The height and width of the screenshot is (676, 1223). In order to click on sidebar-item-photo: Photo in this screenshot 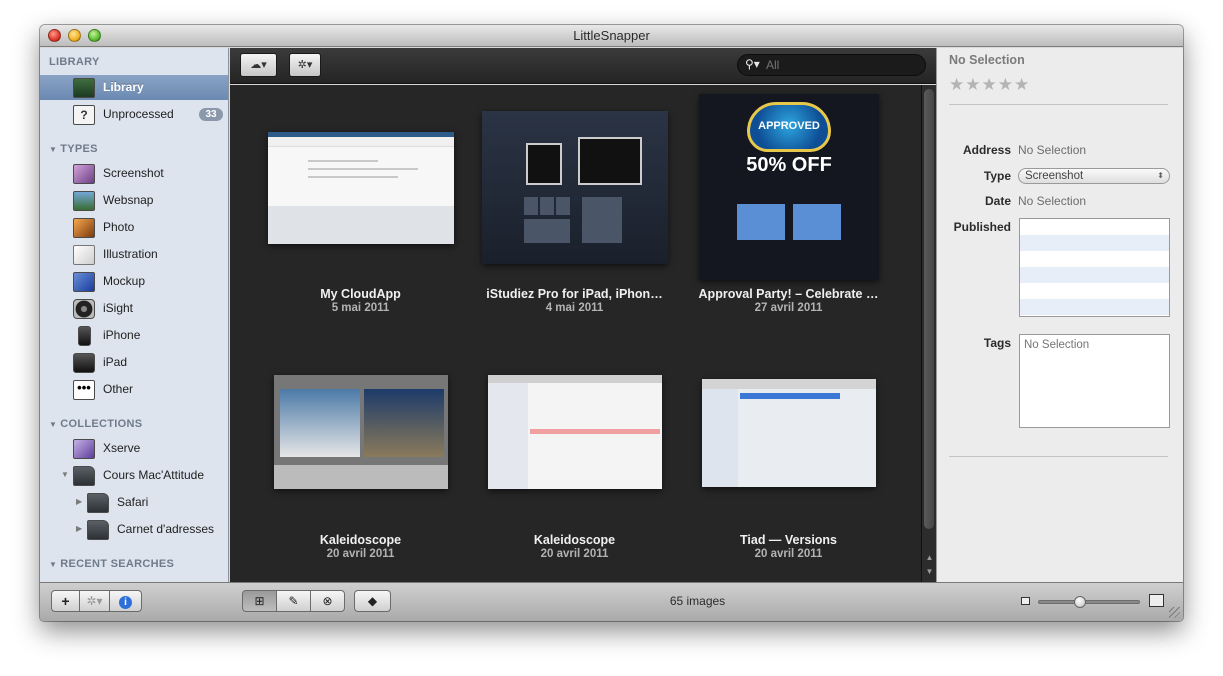, I will do `click(134, 227)`.